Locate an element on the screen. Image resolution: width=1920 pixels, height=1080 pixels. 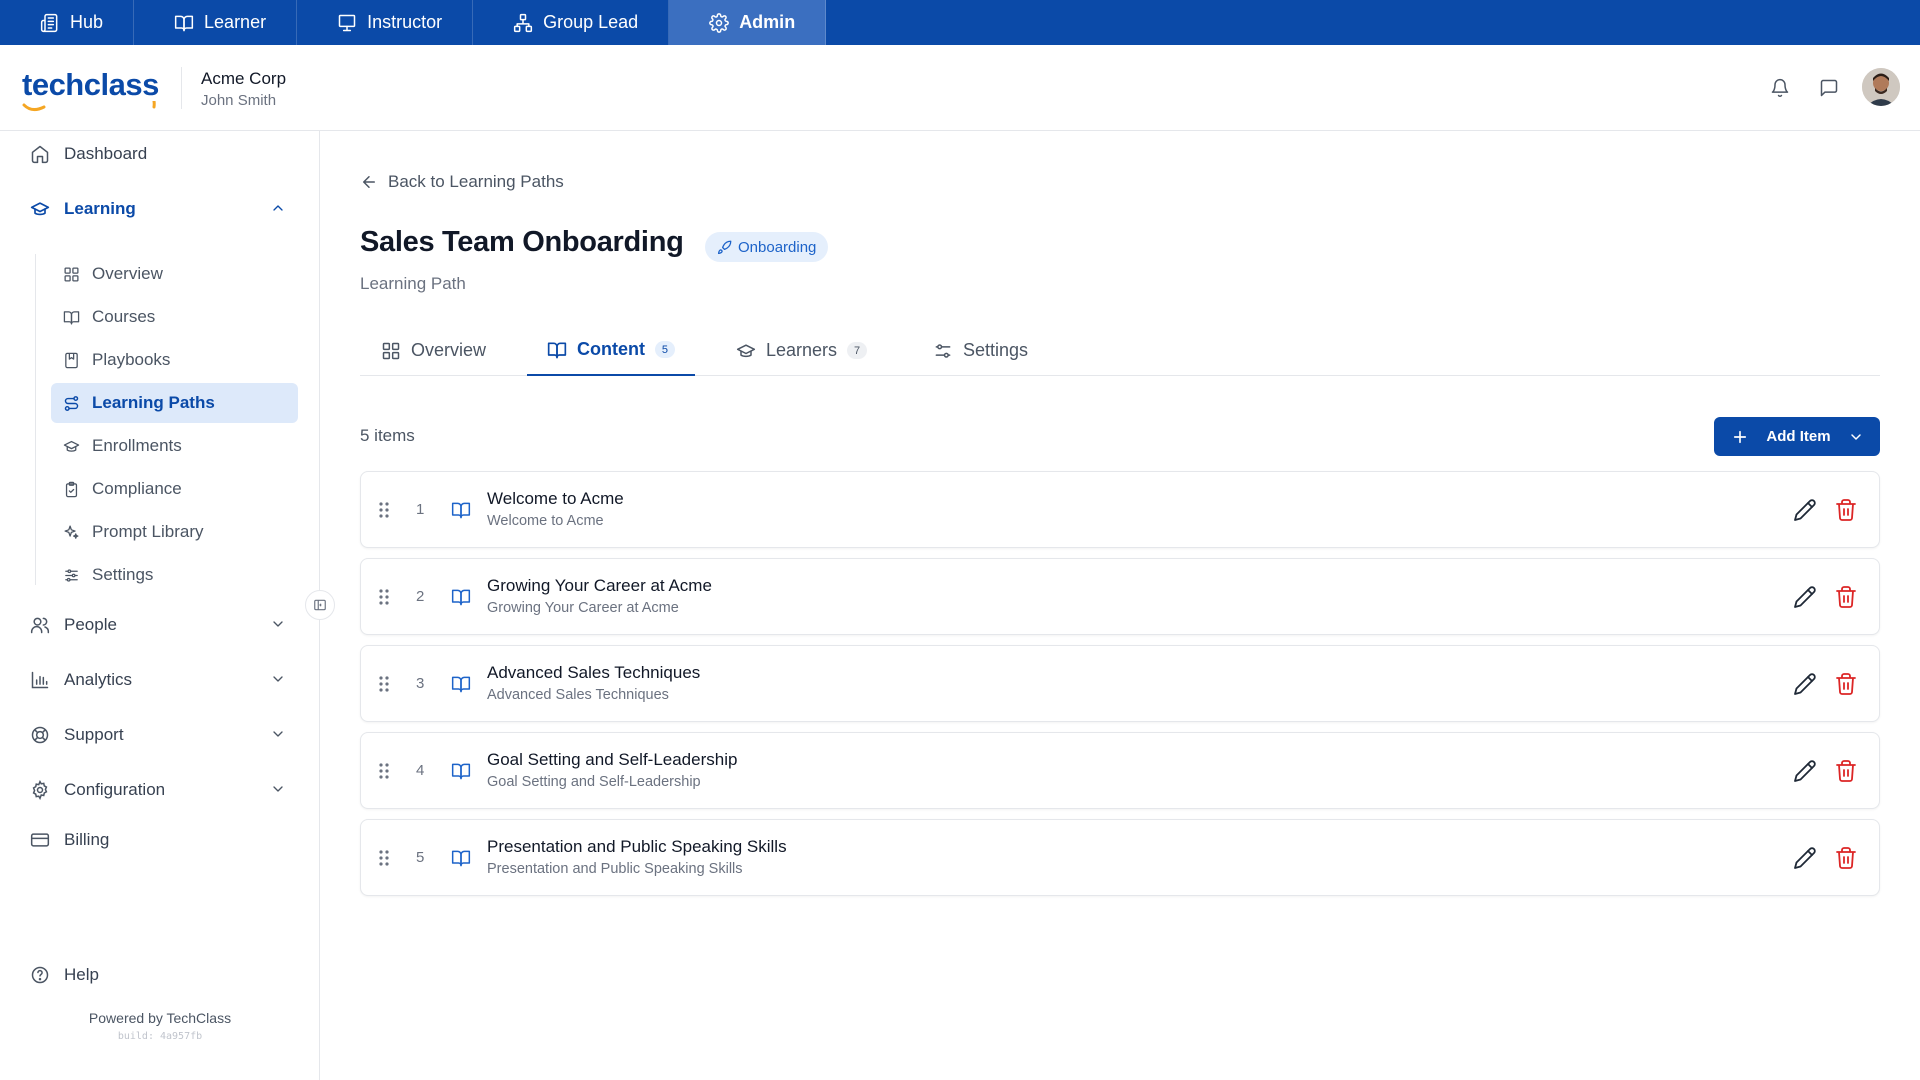
org-name: Acme Corp is located at coordinates (244, 78).